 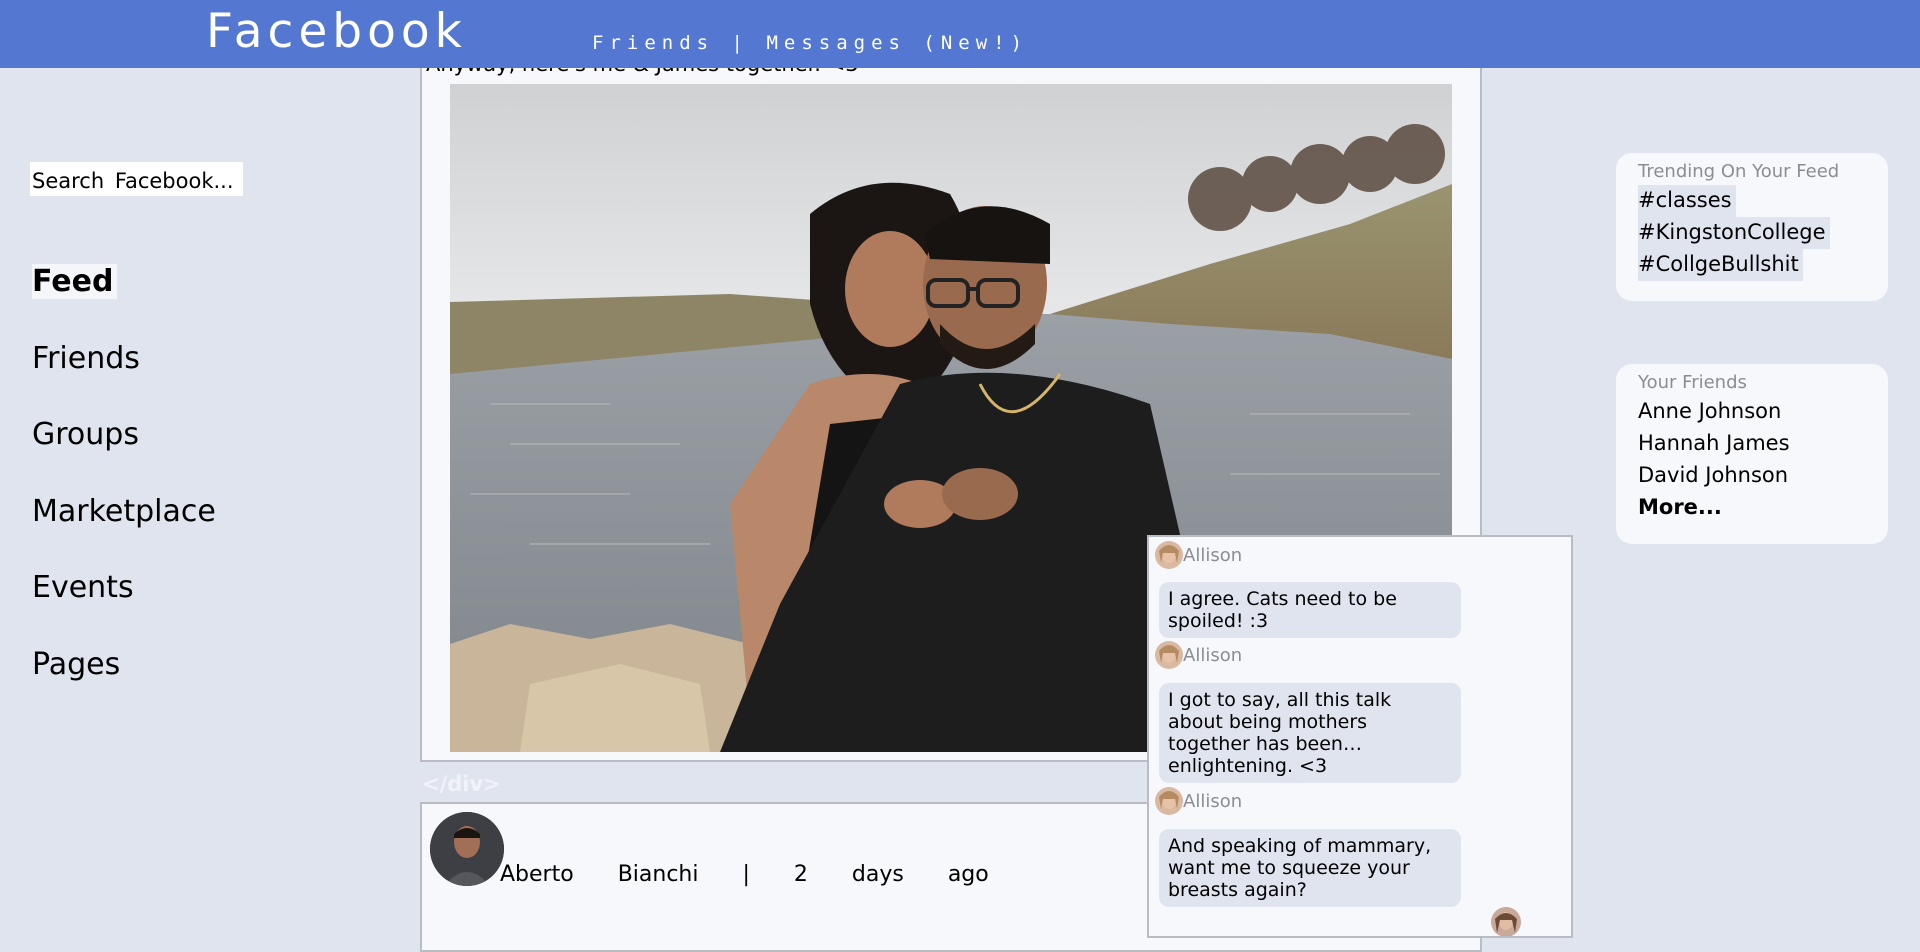 What do you see at coordinates (124, 679) in the screenshot?
I see `sidebar-item-pages: Pages` at bounding box center [124, 679].